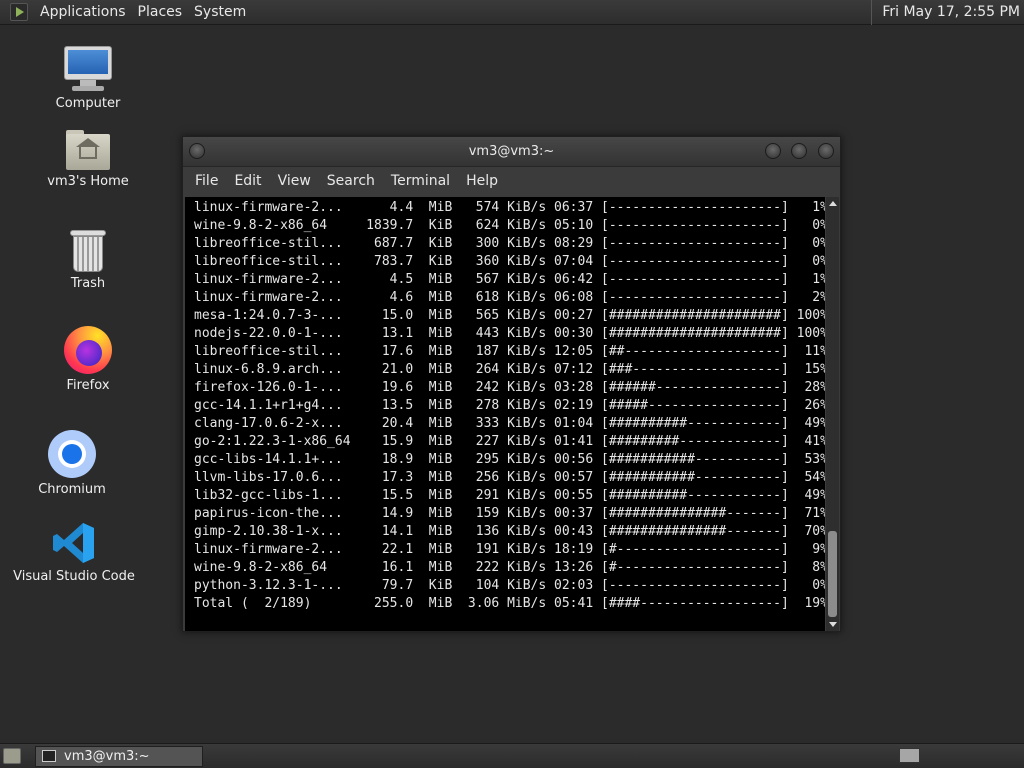 This screenshot has width=1024, height=768. Describe the element at coordinates (947, 12) in the screenshot. I see `clock: Fri May 17, 2:55 PM` at that location.